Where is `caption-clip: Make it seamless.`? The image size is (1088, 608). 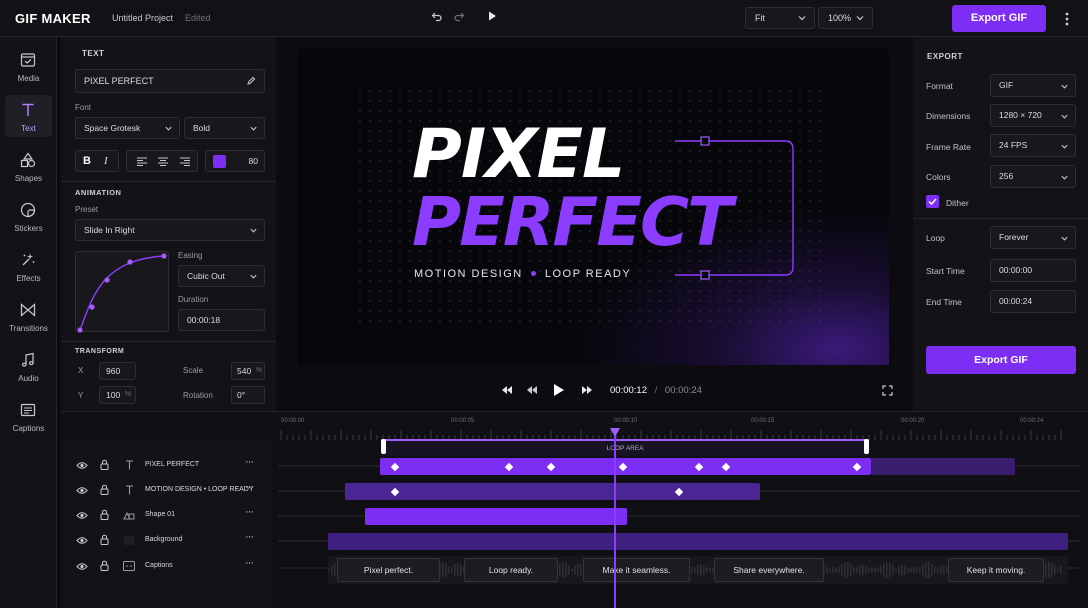 caption-clip: Make it seamless. is located at coordinates (636, 570).